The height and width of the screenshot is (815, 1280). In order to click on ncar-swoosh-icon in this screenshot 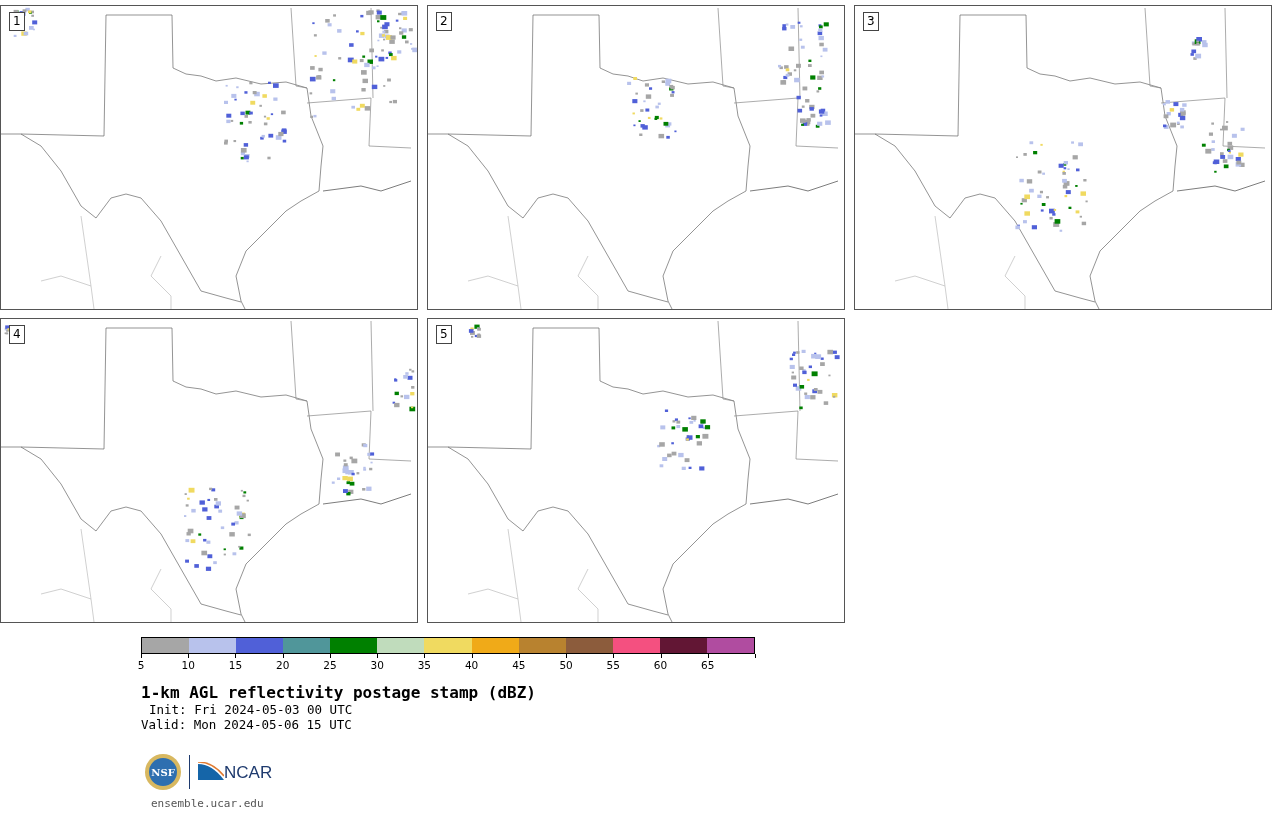, I will do `click(211, 772)`.